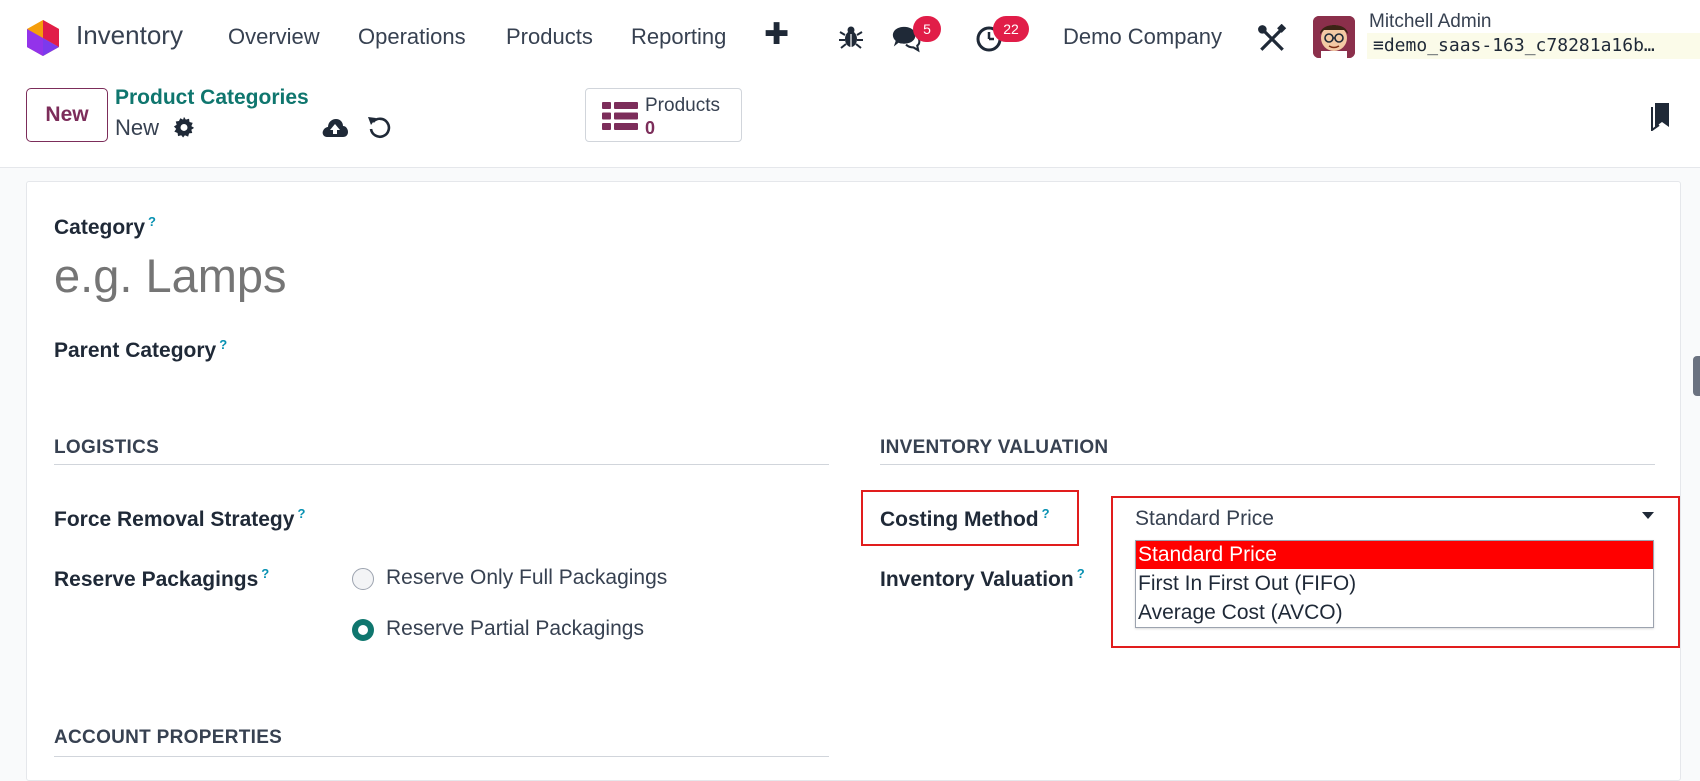 This screenshot has height=781, width=1700. Describe the element at coordinates (1267, 464) in the screenshot. I see `valuation-divider` at that location.